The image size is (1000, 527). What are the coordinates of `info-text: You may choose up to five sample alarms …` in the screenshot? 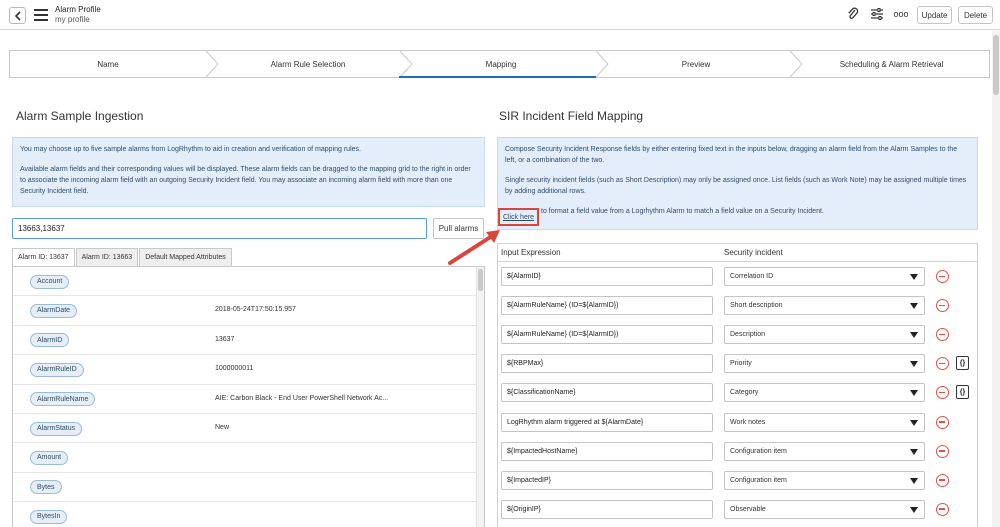 It's located at (190, 149).